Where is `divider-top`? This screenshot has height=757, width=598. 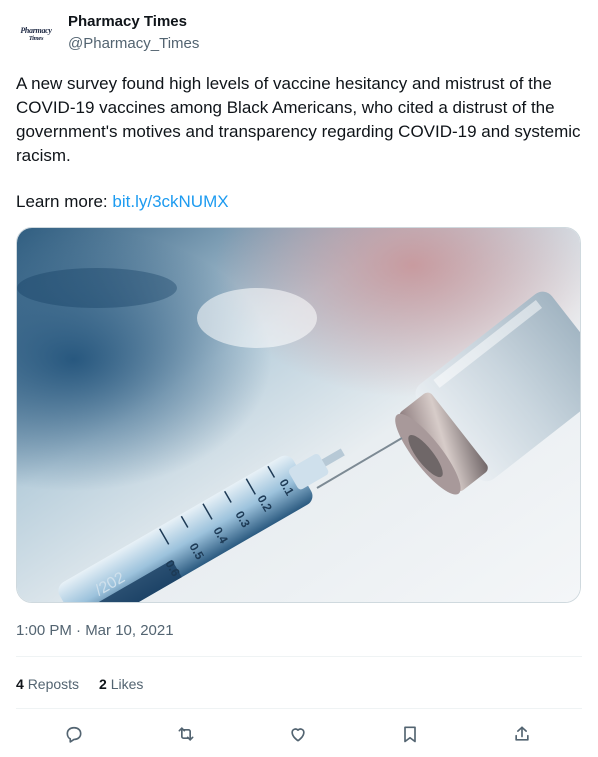 divider-top is located at coordinates (299, 656).